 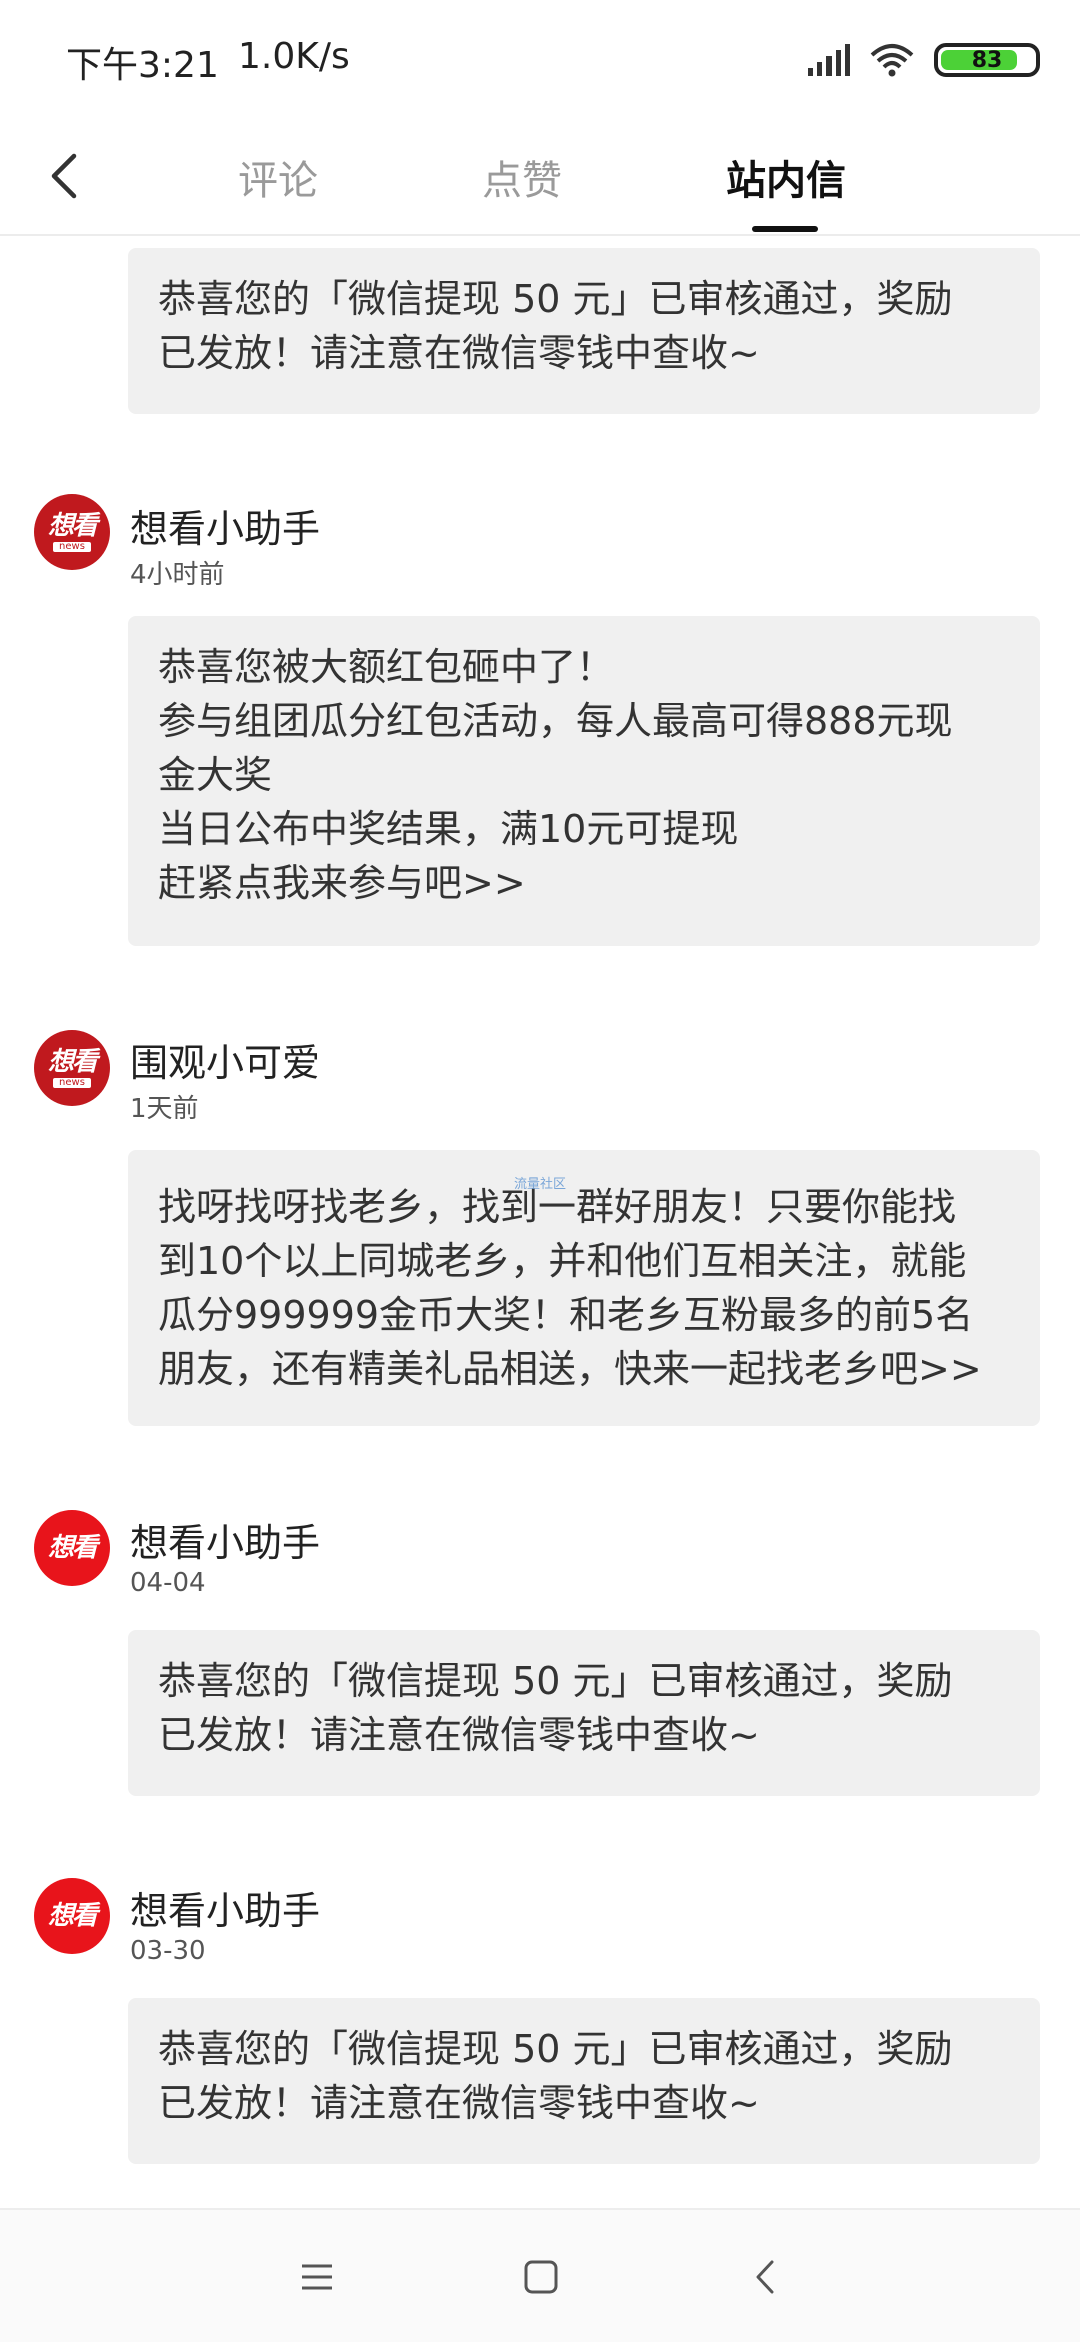 What do you see at coordinates (540, 1184) in the screenshot?
I see `watermark: 流量社区` at bounding box center [540, 1184].